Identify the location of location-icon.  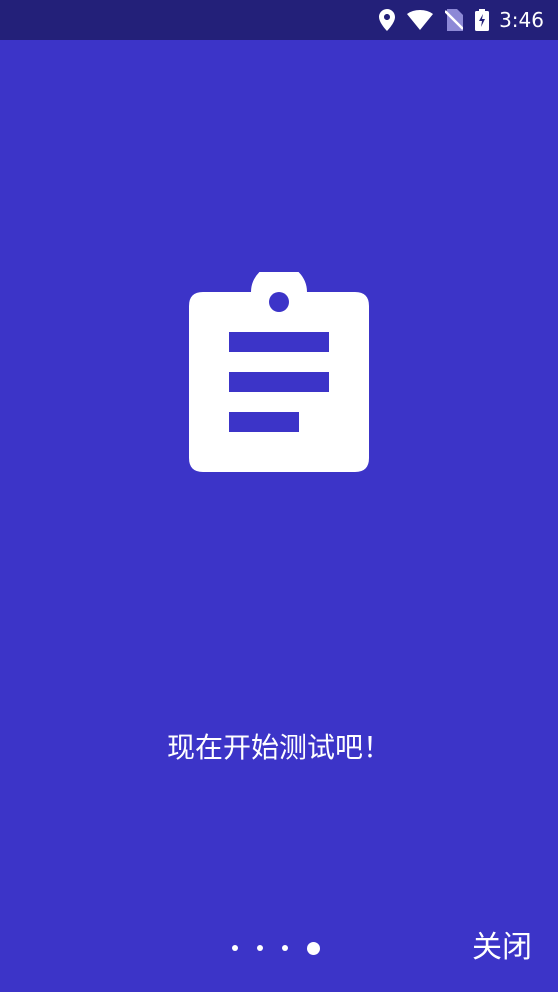
(387, 20).